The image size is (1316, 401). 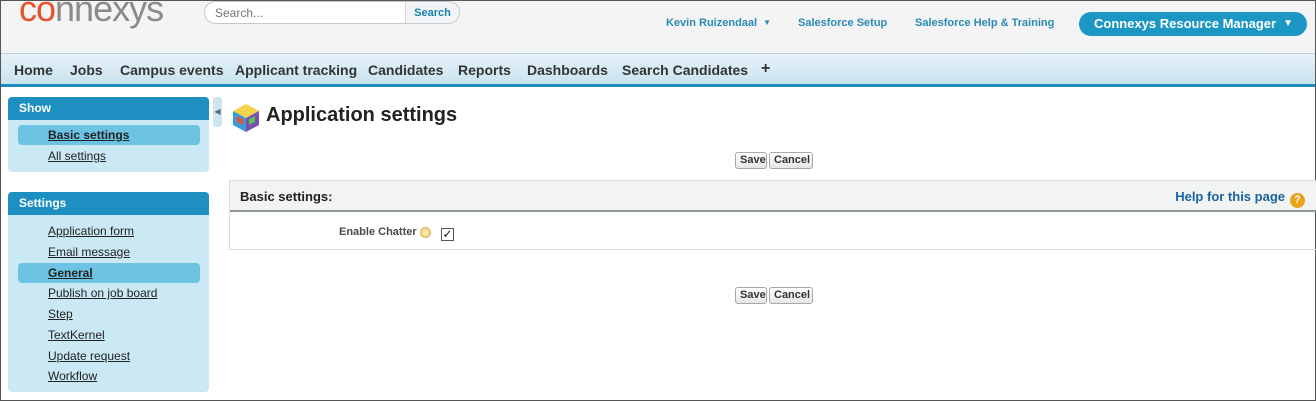 I want to click on sidebar-item-application-form: Application form, so click(x=109, y=231).